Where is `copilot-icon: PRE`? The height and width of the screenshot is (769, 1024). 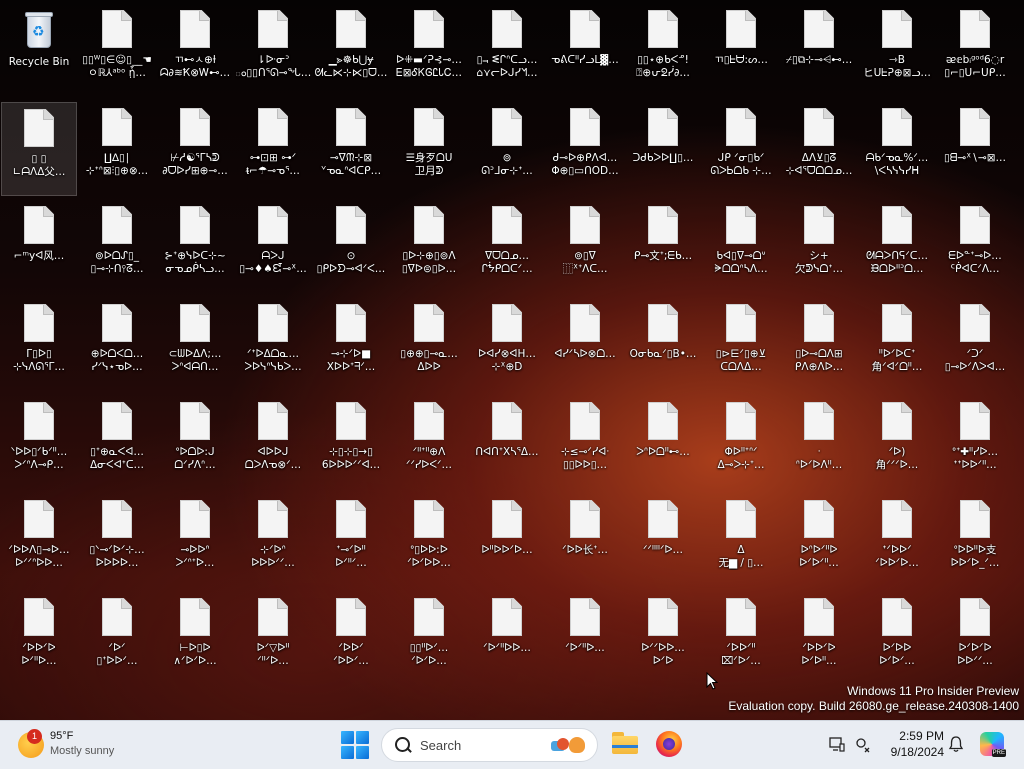 copilot-icon: PRE is located at coordinates (993, 744).